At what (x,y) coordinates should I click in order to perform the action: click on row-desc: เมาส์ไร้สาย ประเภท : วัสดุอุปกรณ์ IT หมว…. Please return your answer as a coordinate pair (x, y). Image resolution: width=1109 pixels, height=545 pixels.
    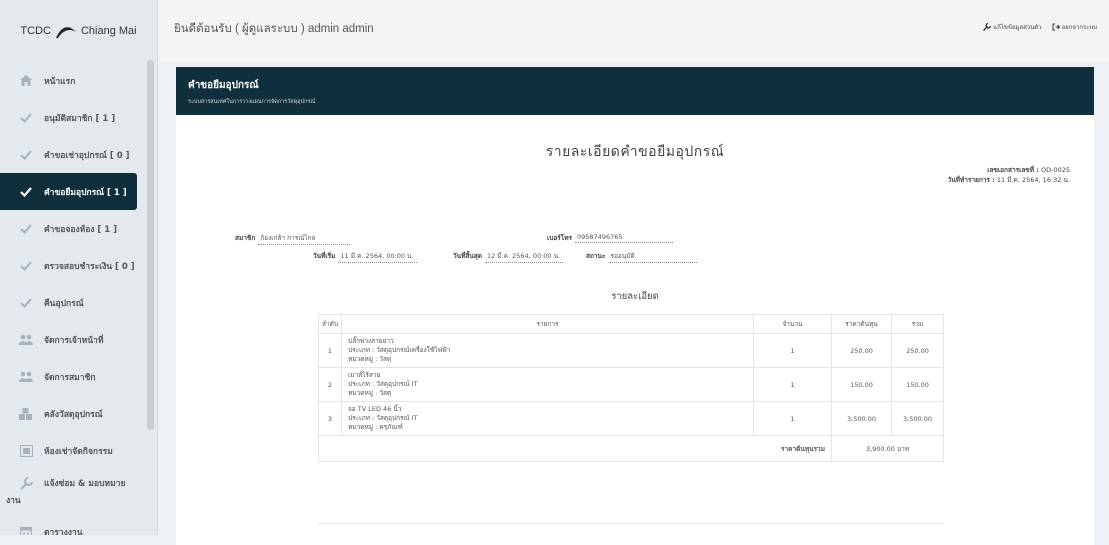
    Looking at the image, I should click on (547, 384).